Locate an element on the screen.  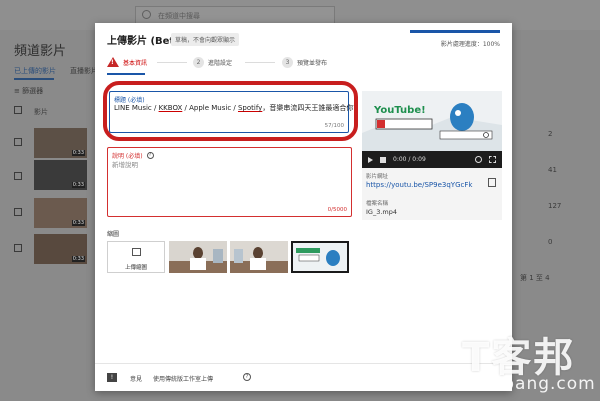
feedback-link: 意見 is located at coordinates (136, 378).